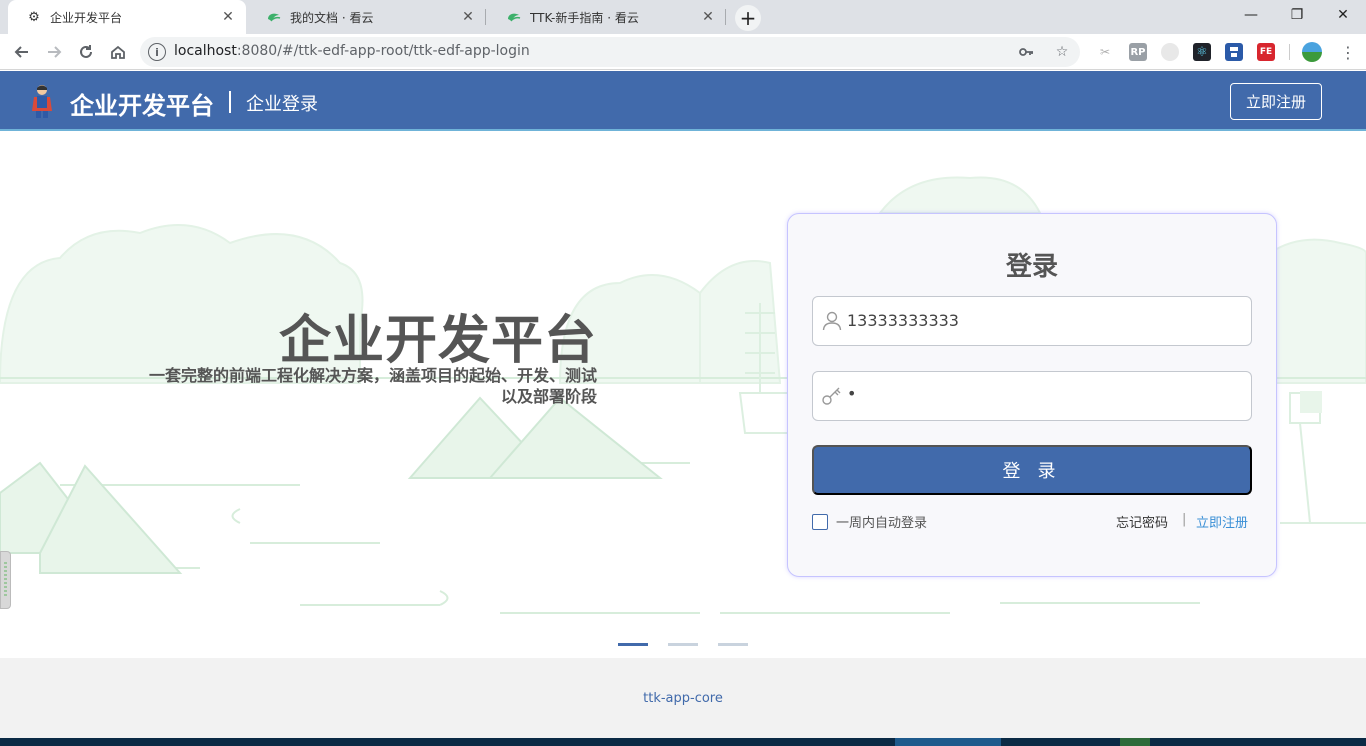 Image resolution: width=1366 pixels, height=746 pixels. What do you see at coordinates (282, 104) in the screenshot?
I see `page-subtitle: 企业登录` at bounding box center [282, 104].